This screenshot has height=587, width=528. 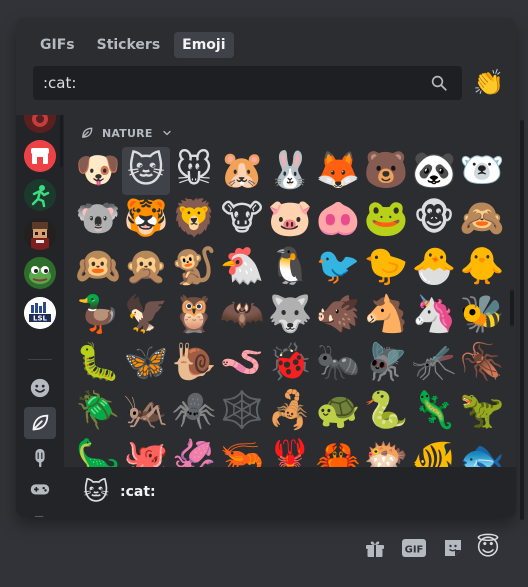 What do you see at coordinates (482, 267) in the screenshot?
I see `emoji-cell: 🐥` at bounding box center [482, 267].